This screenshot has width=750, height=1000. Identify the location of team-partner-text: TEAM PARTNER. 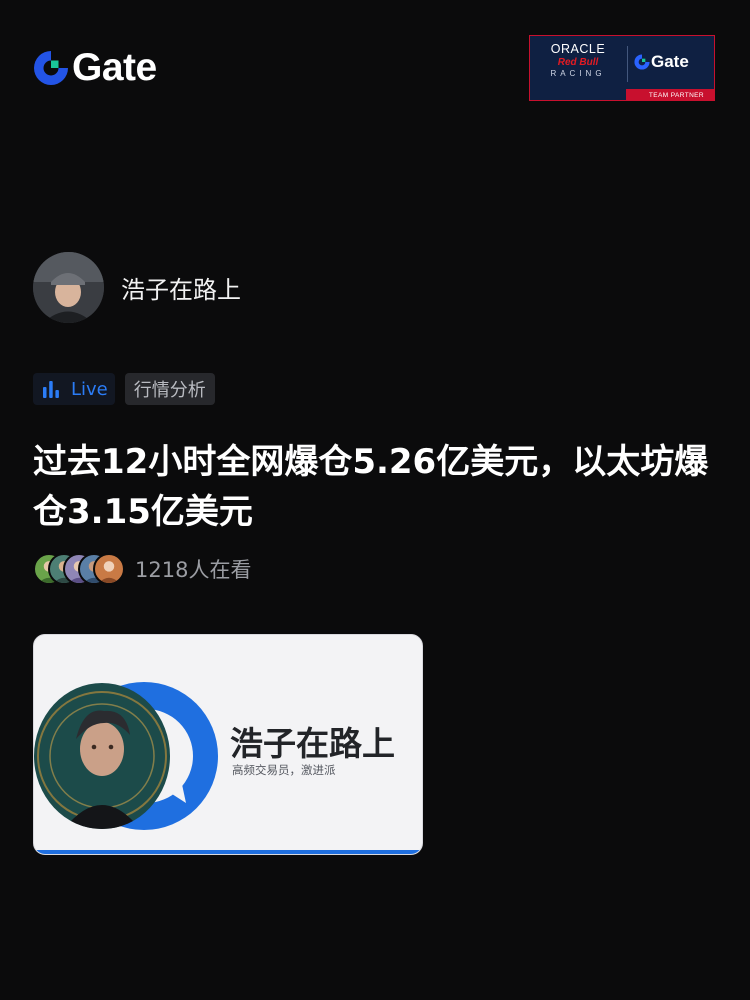
(676, 95).